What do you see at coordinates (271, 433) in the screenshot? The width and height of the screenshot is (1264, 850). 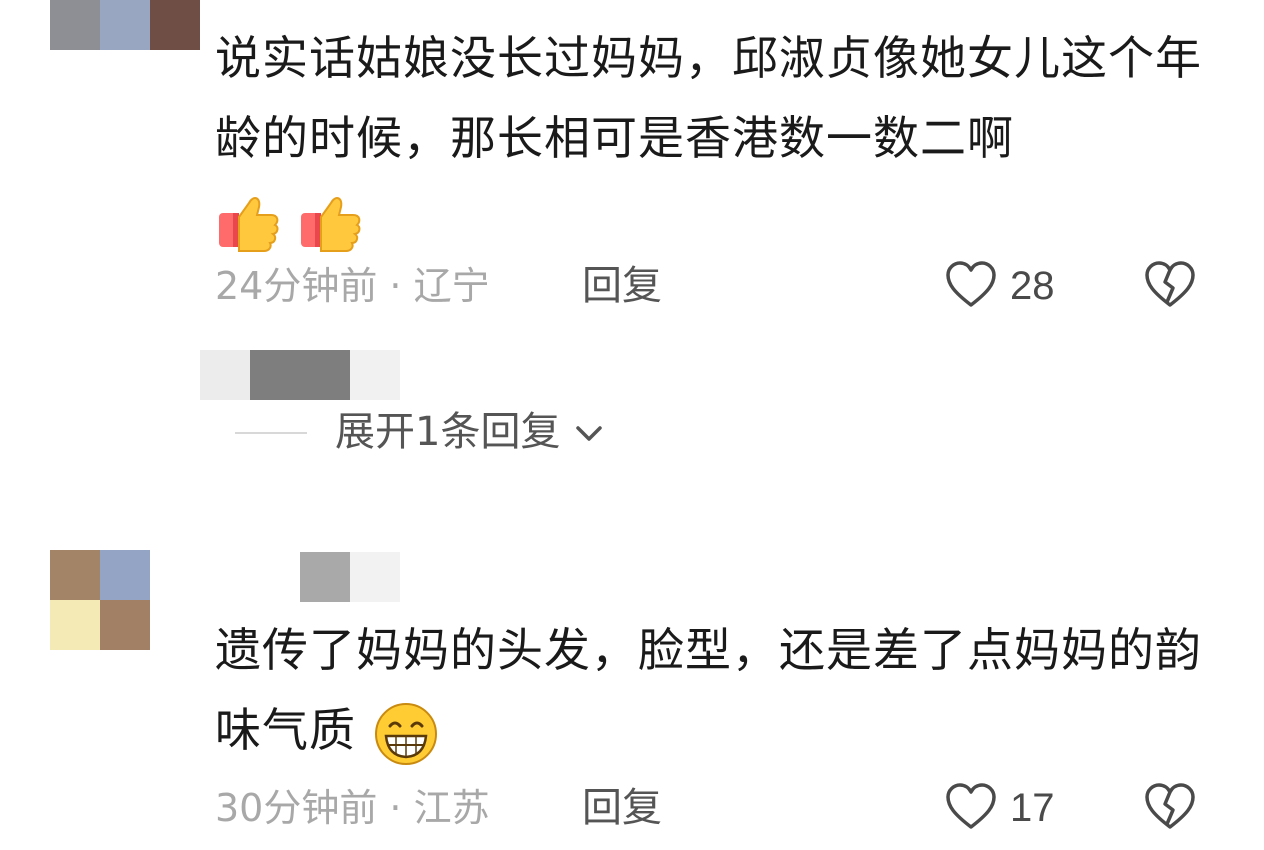 I see `expand-divider` at bounding box center [271, 433].